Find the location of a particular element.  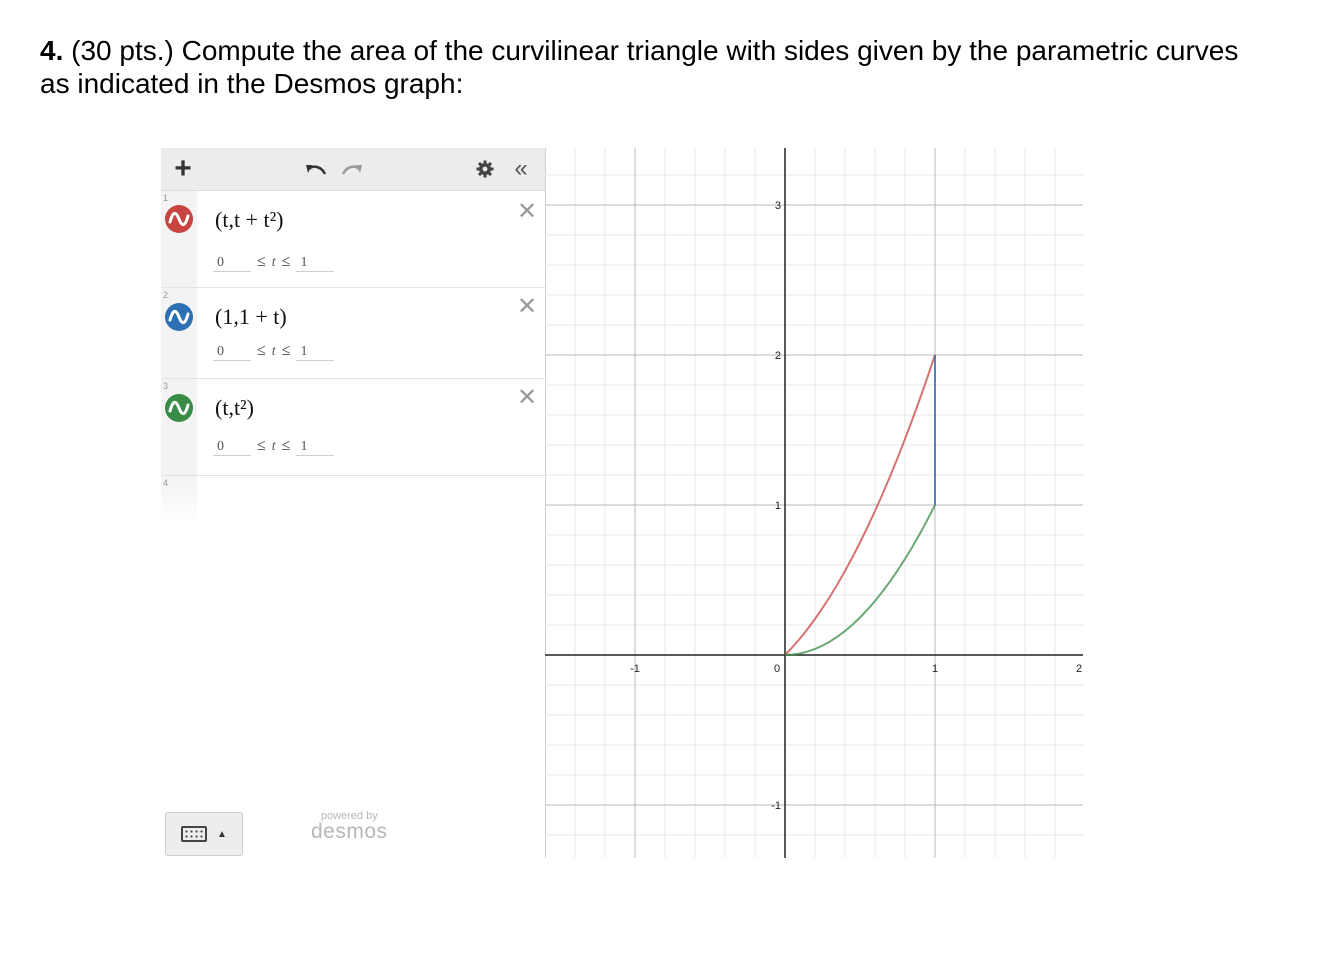

keyboard-toggle-button: ▲ is located at coordinates (204, 834).